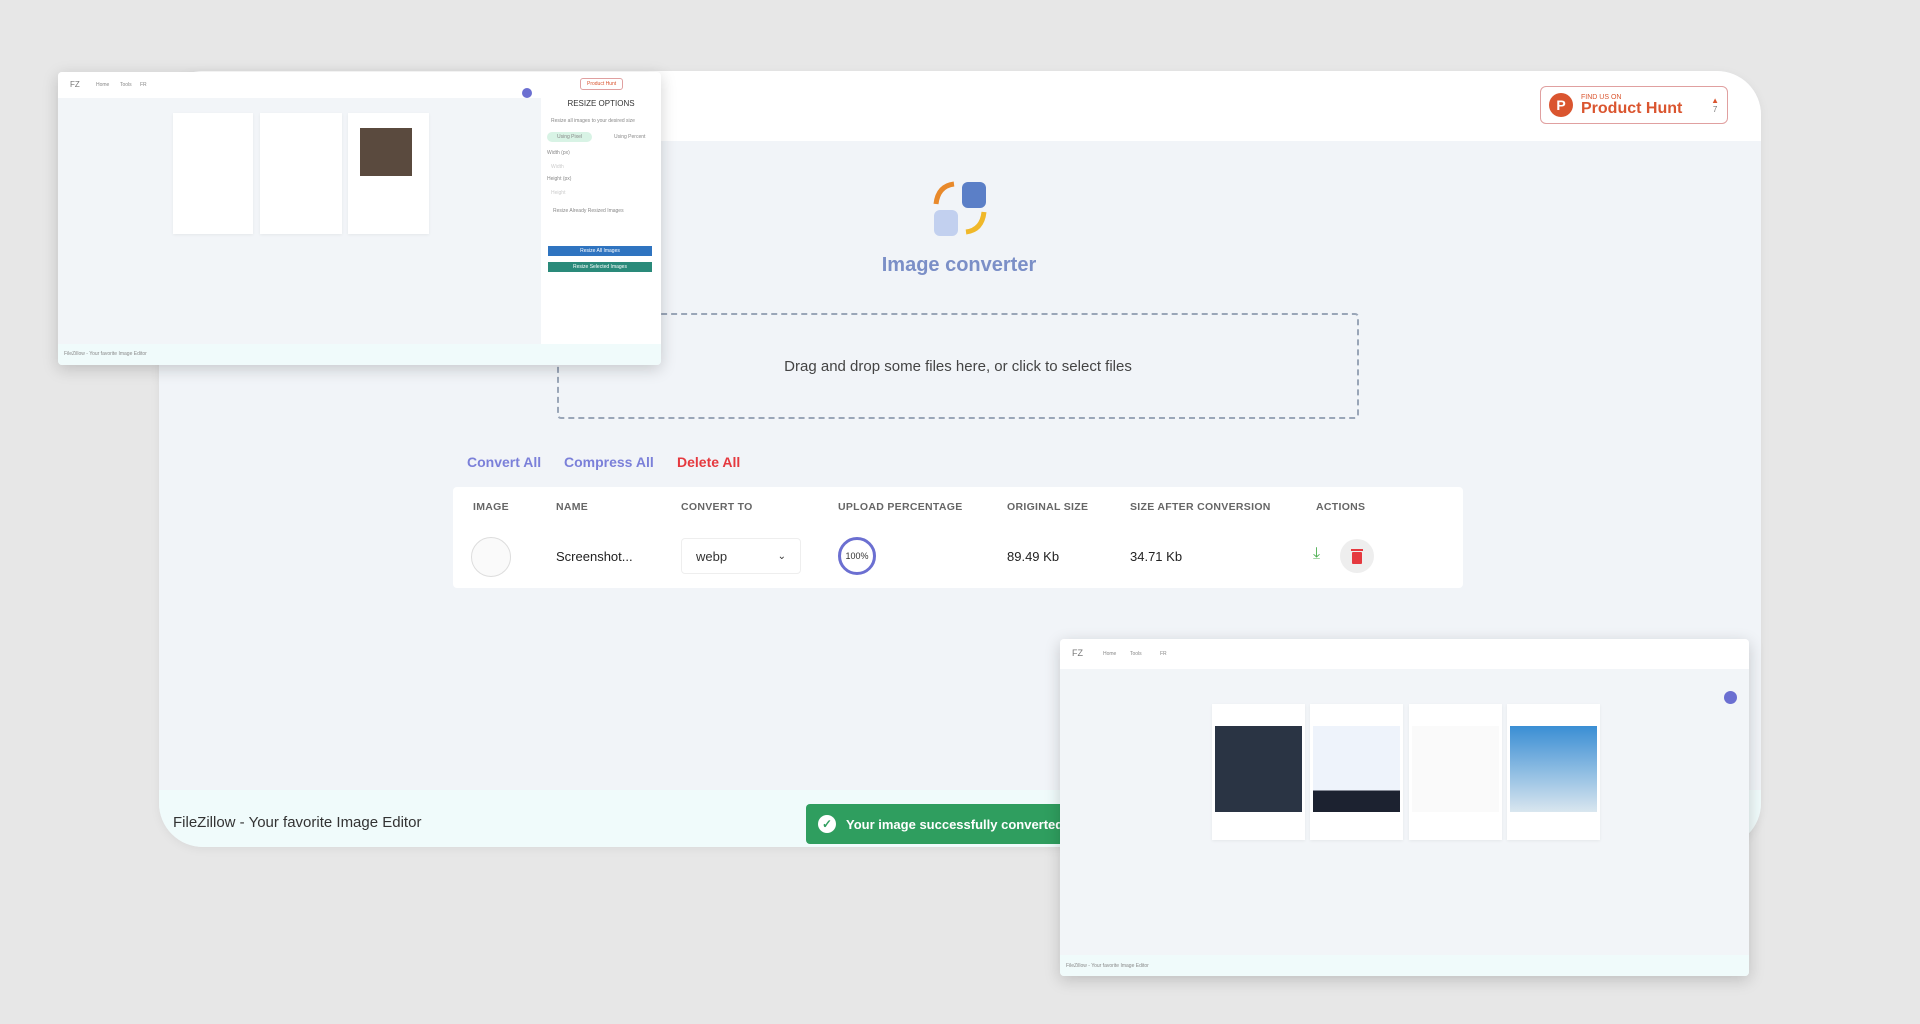 The width and height of the screenshot is (1920, 1024). Describe the element at coordinates (602, 84) in the screenshot. I see `mini-product-hunt: Product Hunt` at that location.